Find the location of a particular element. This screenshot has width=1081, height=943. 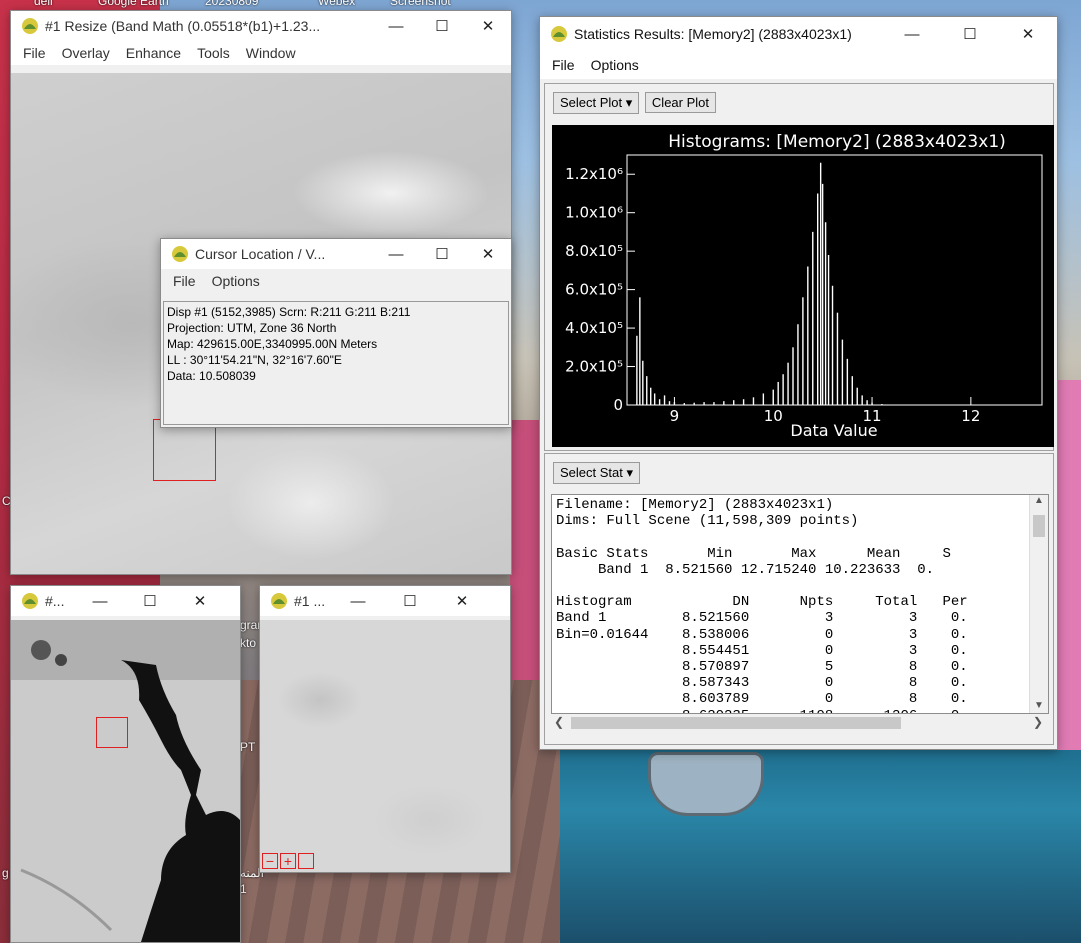

wallpaper-boat is located at coordinates (706, 784).